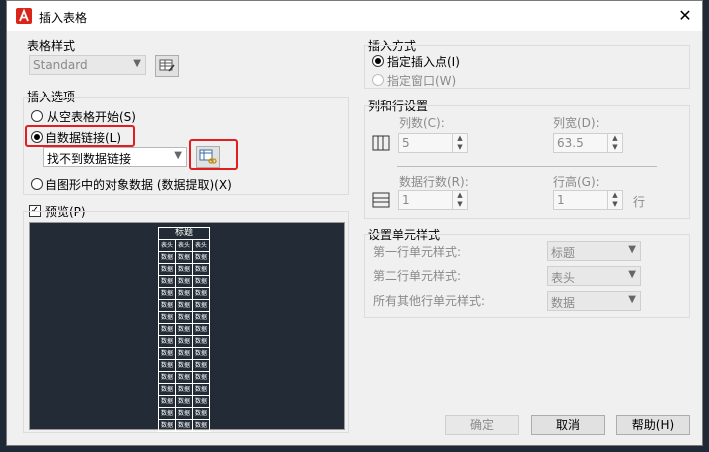 Image resolution: width=709 pixels, height=452 pixels. I want to click on table-edit-icon, so click(167, 65).